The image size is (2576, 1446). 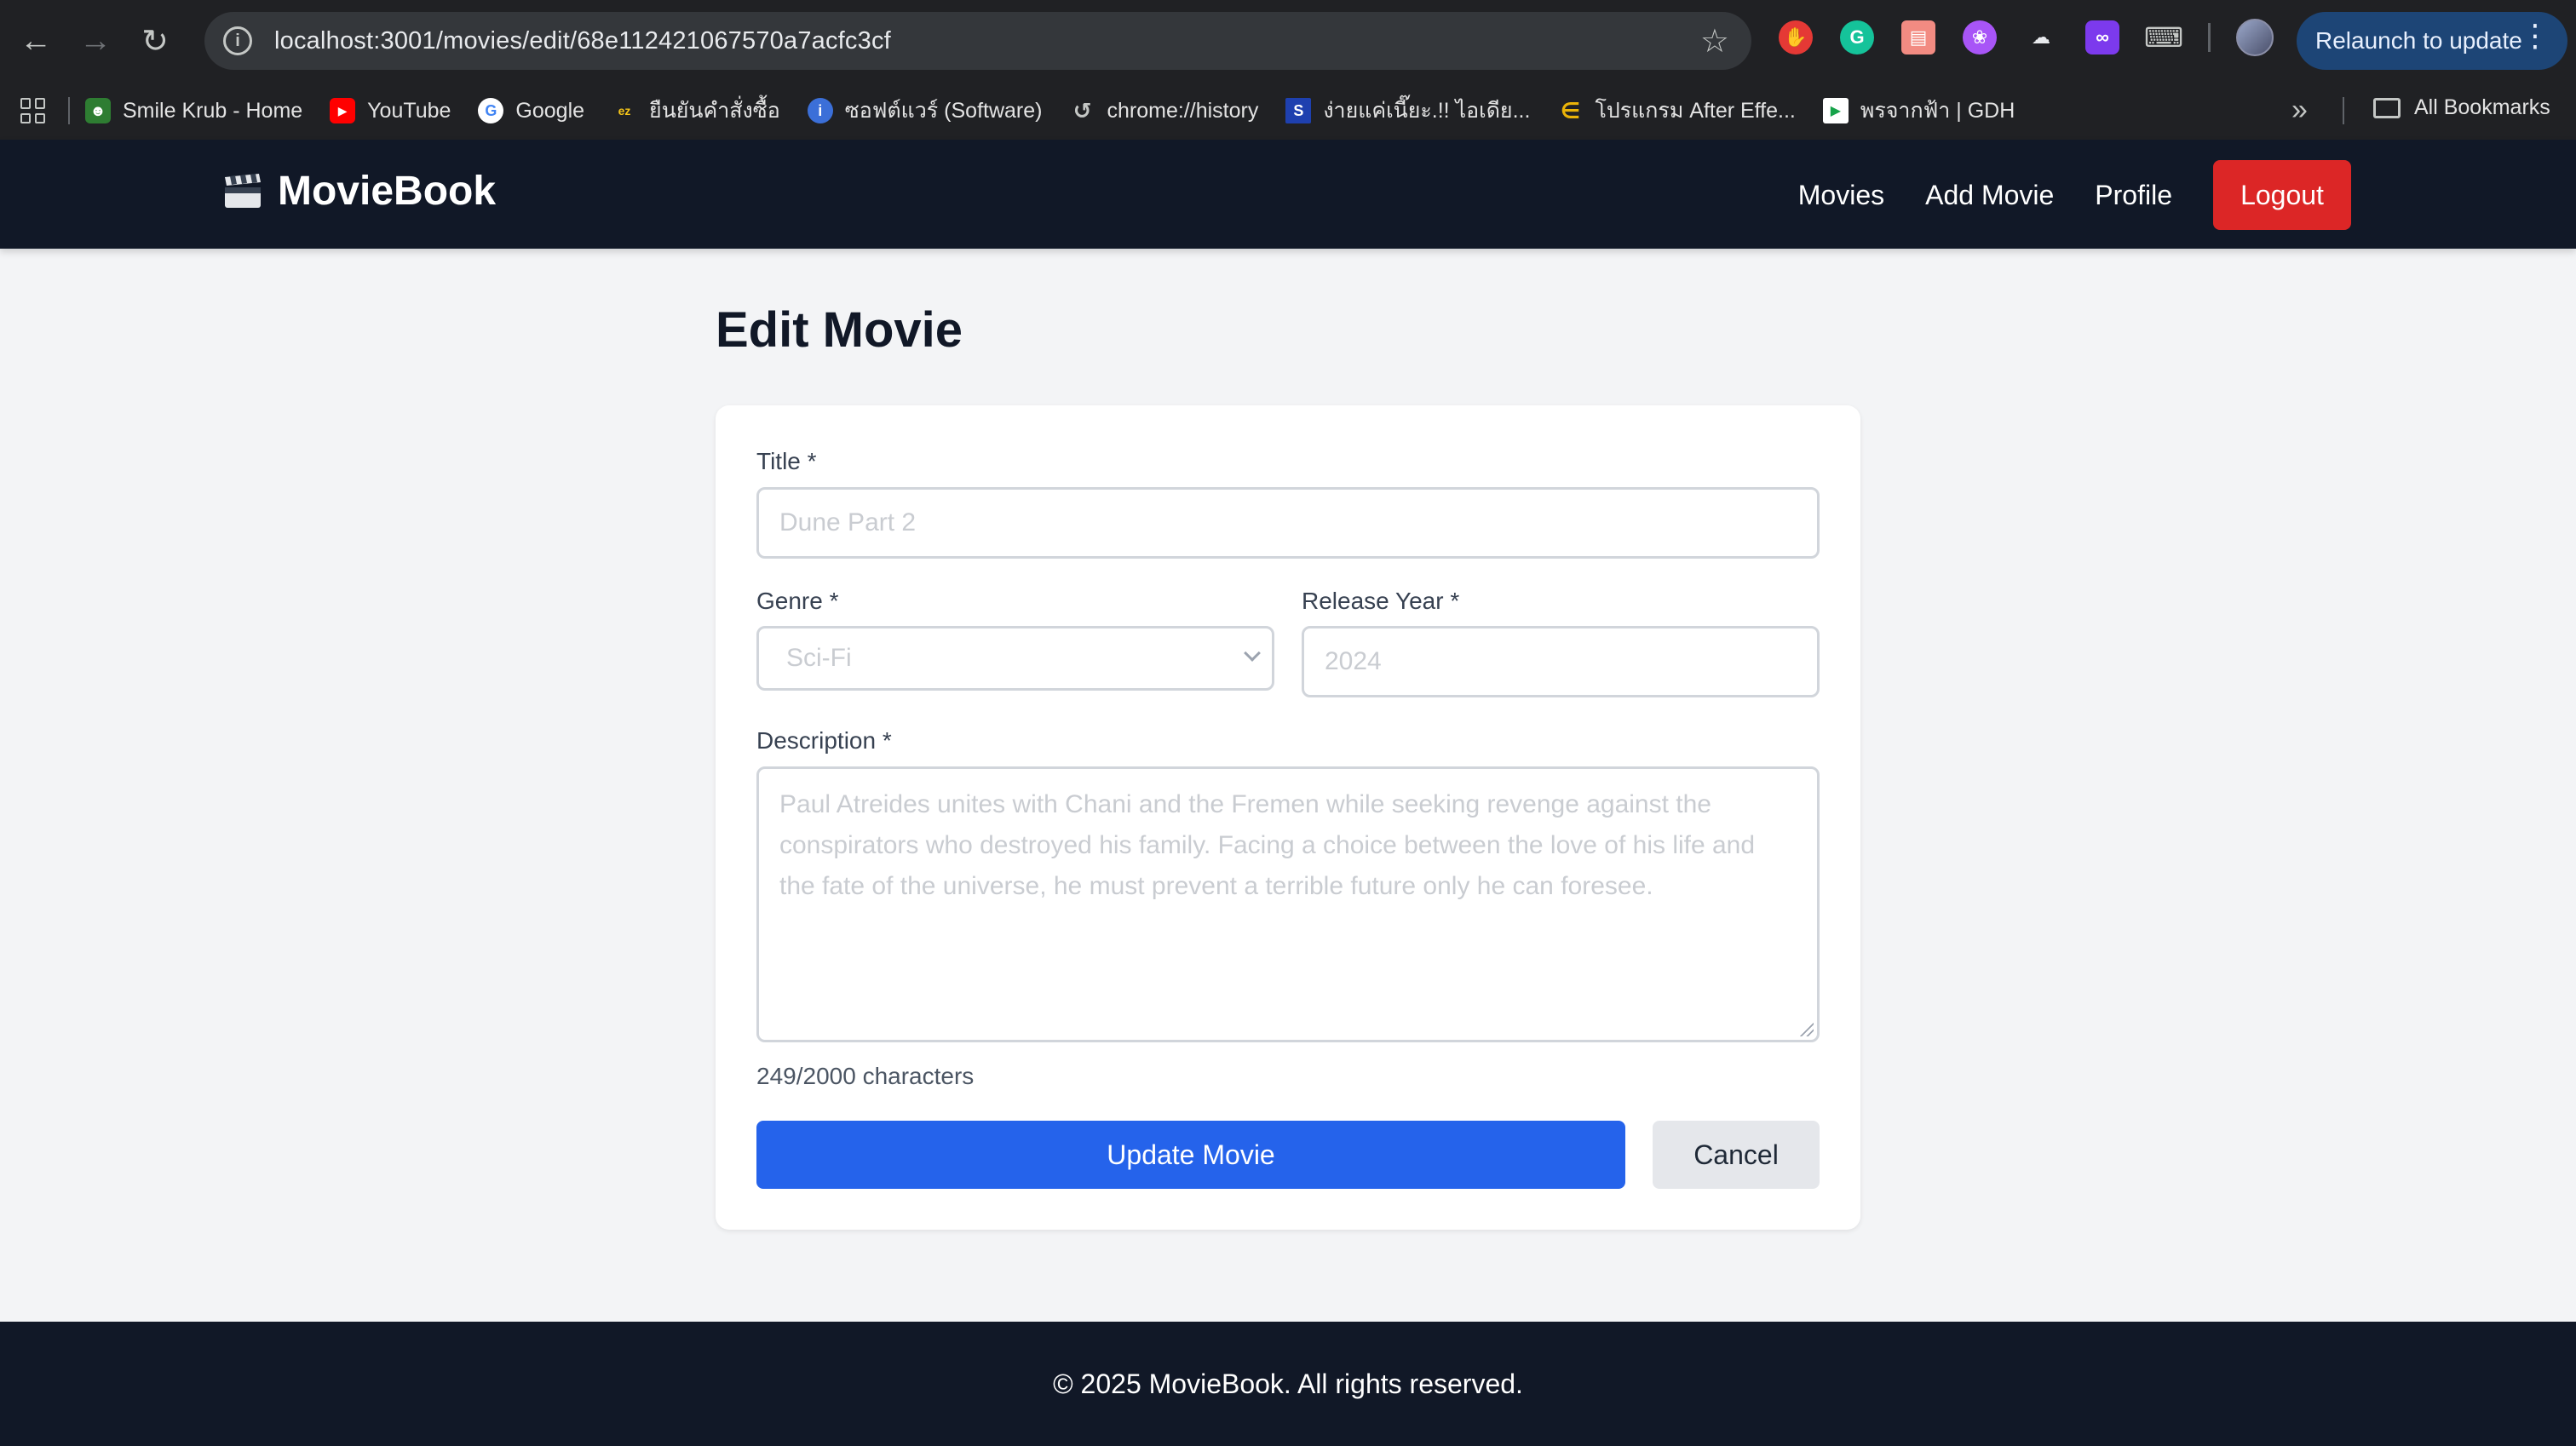 What do you see at coordinates (2462, 107) in the screenshot?
I see `all-bookmarks-button: All Bookmarks` at bounding box center [2462, 107].